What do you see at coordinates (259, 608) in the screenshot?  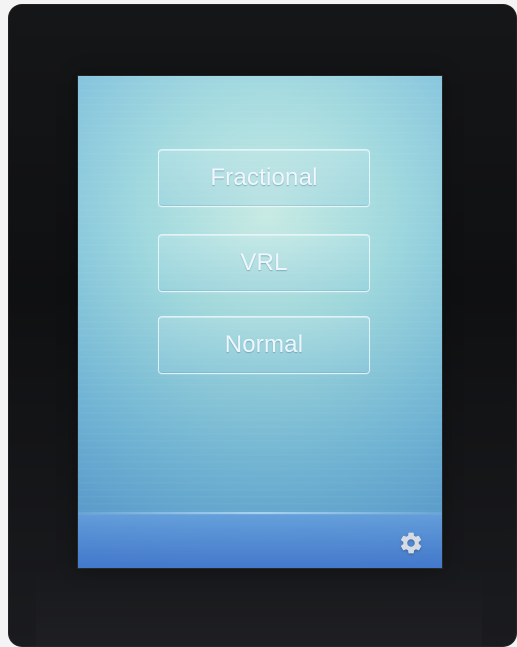 I see `bezel-shadow` at bounding box center [259, 608].